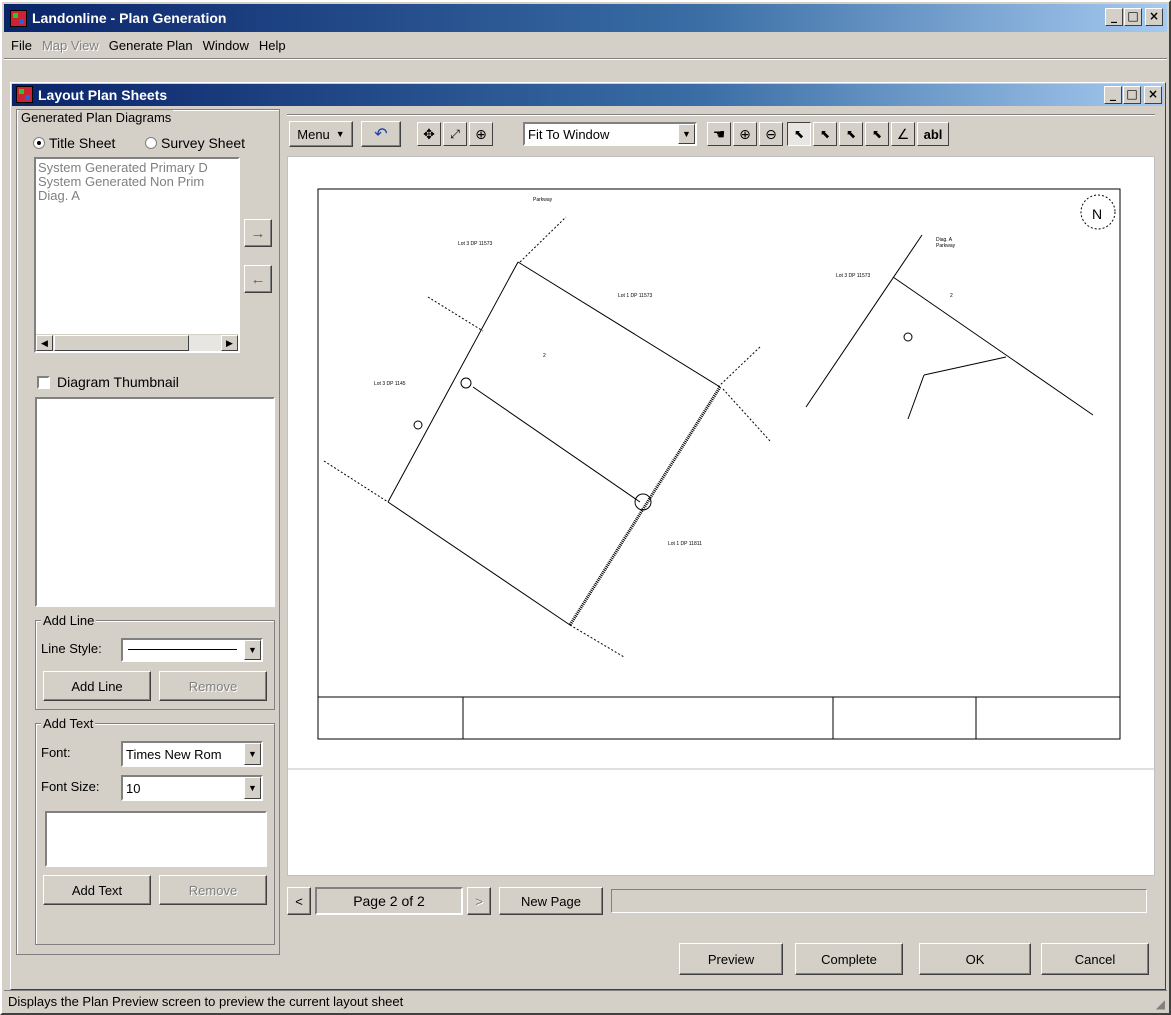 Image resolution: width=1171 pixels, height=1015 pixels. I want to click on select-edit-button: ⬉, so click(877, 134).